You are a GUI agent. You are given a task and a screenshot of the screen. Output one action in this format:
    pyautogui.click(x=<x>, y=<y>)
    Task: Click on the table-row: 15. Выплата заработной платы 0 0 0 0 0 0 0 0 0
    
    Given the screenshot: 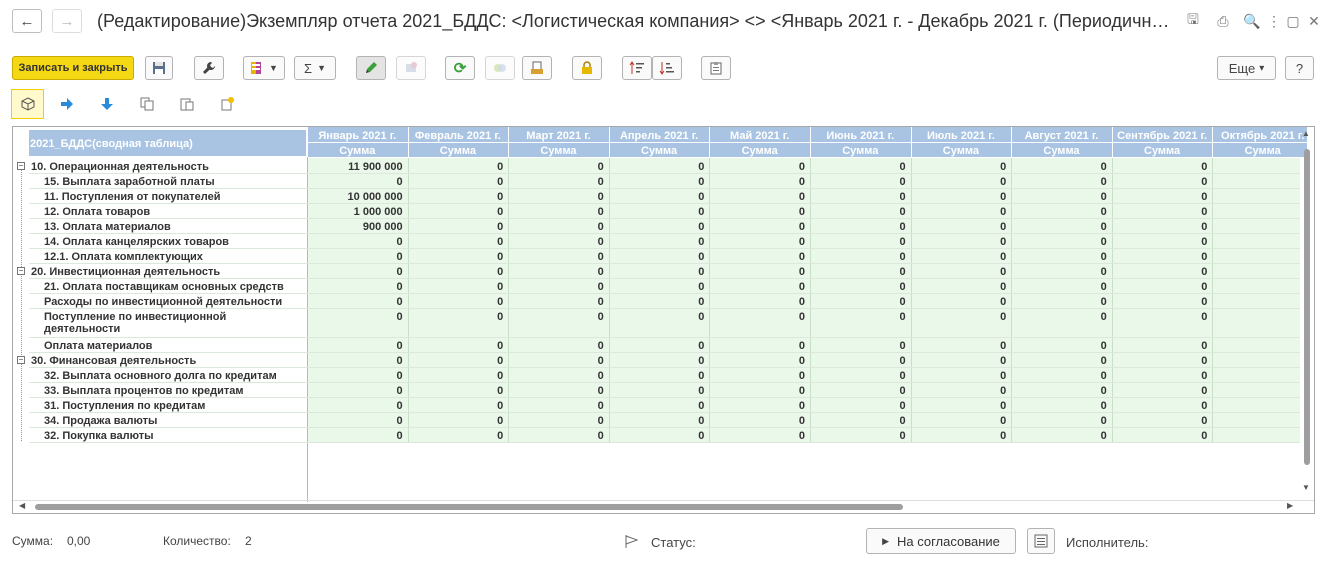 What is the action you would take?
    pyautogui.click(x=656, y=181)
    